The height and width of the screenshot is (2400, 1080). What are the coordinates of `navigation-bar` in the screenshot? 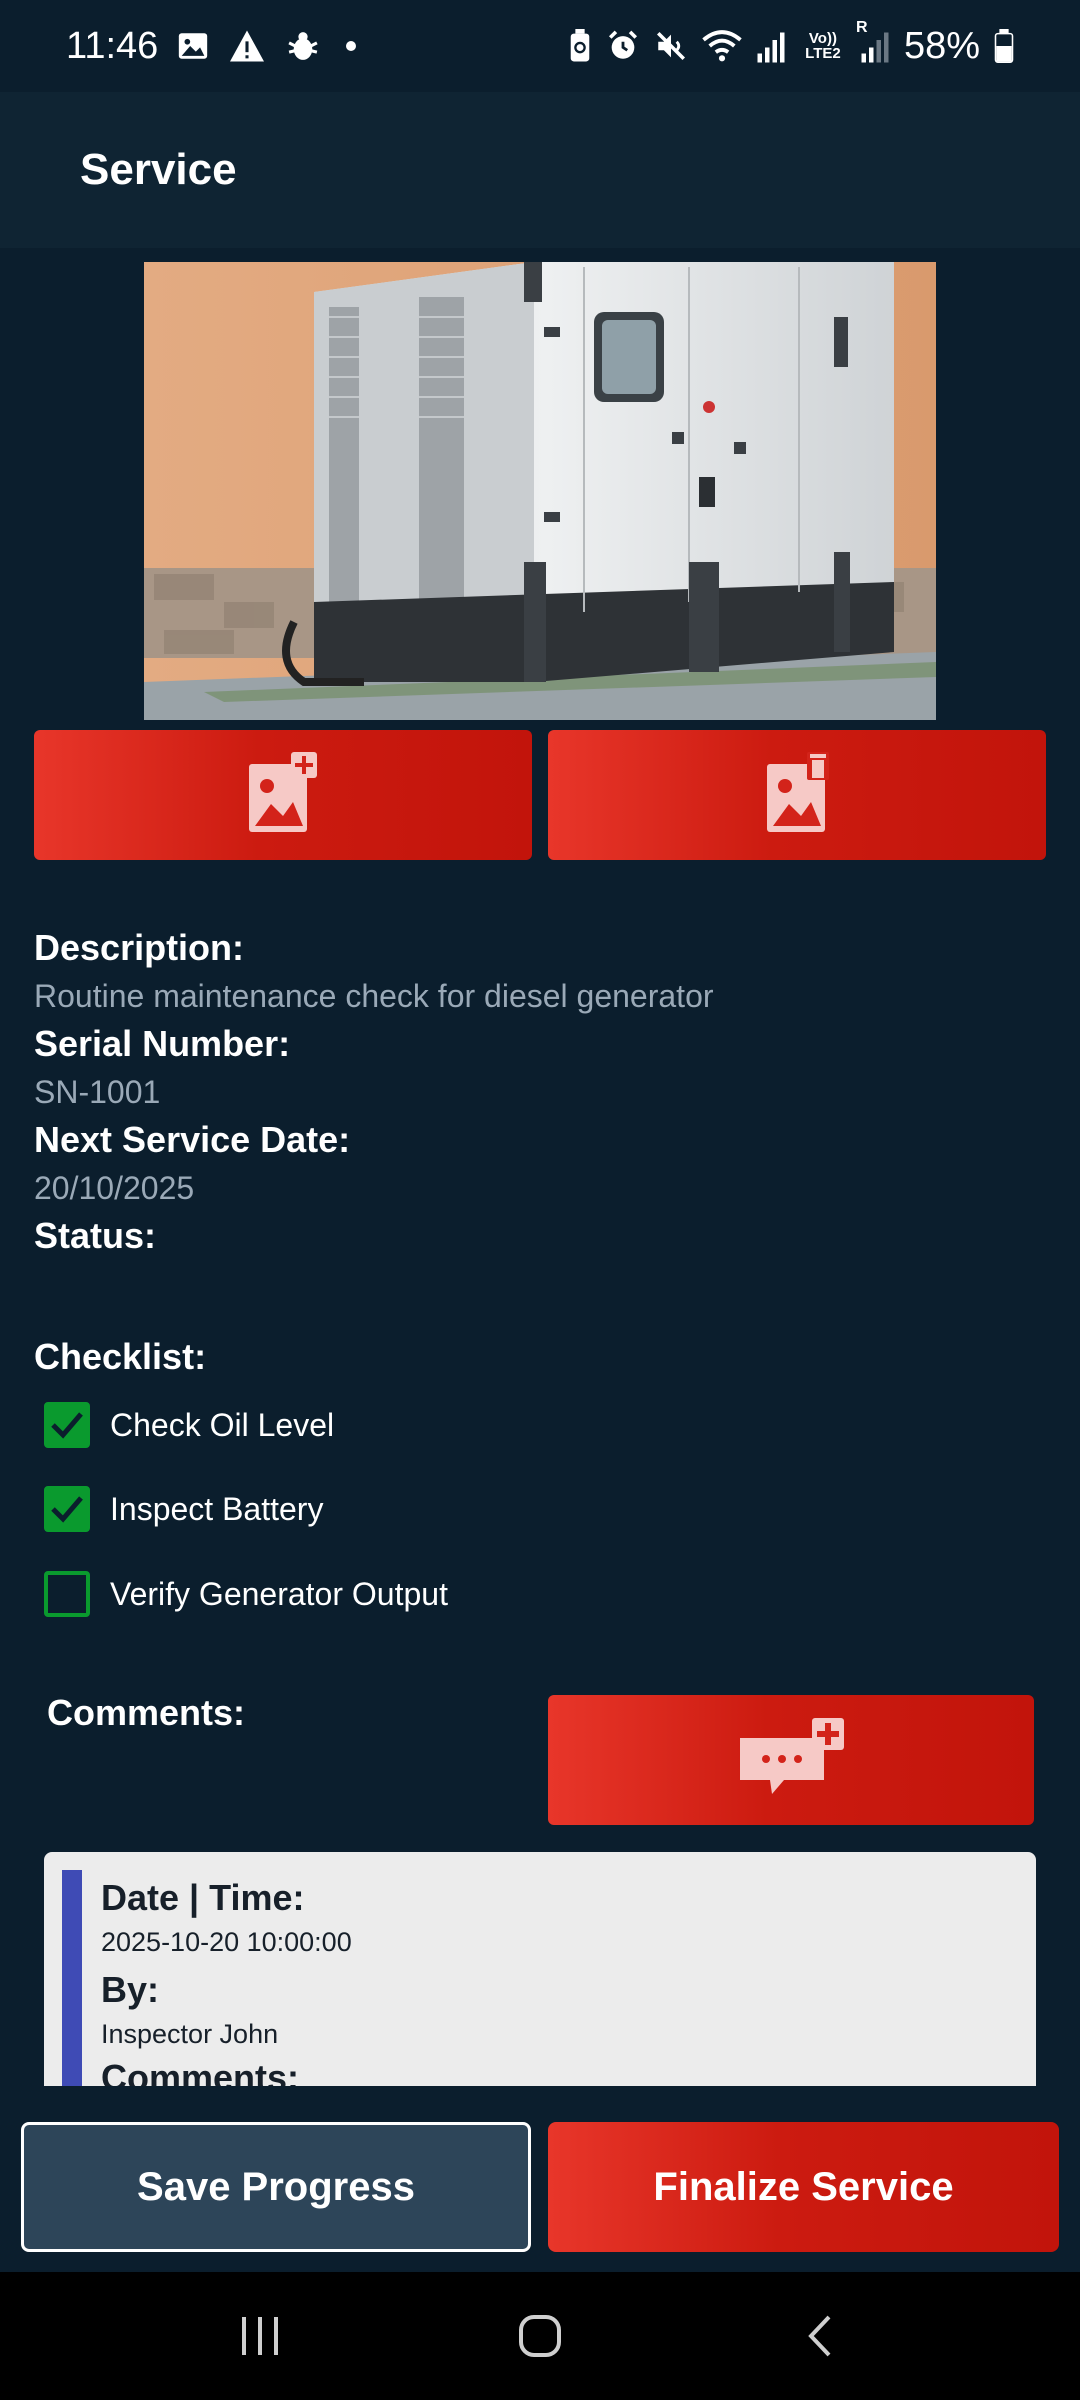 It's located at (540, 2336).